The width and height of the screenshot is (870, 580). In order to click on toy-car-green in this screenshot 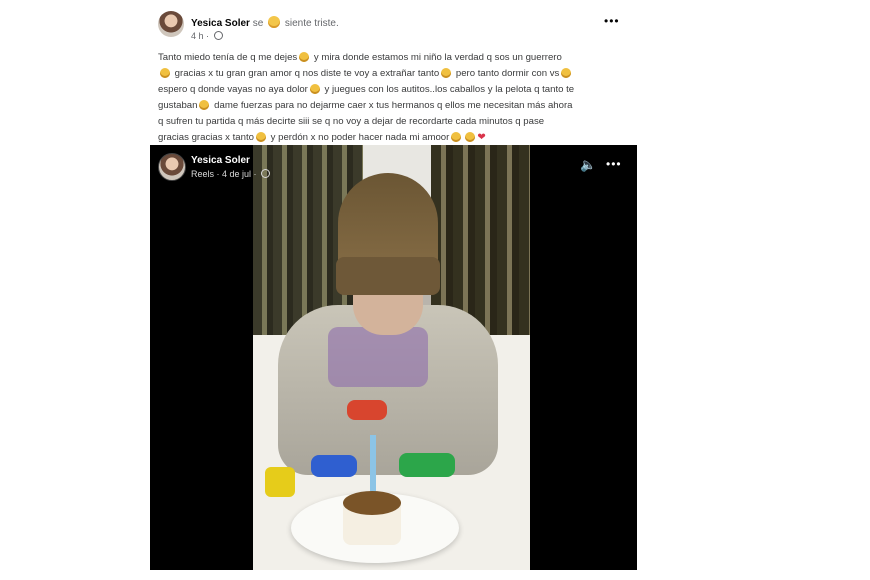, I will do `click(427, 465)`.